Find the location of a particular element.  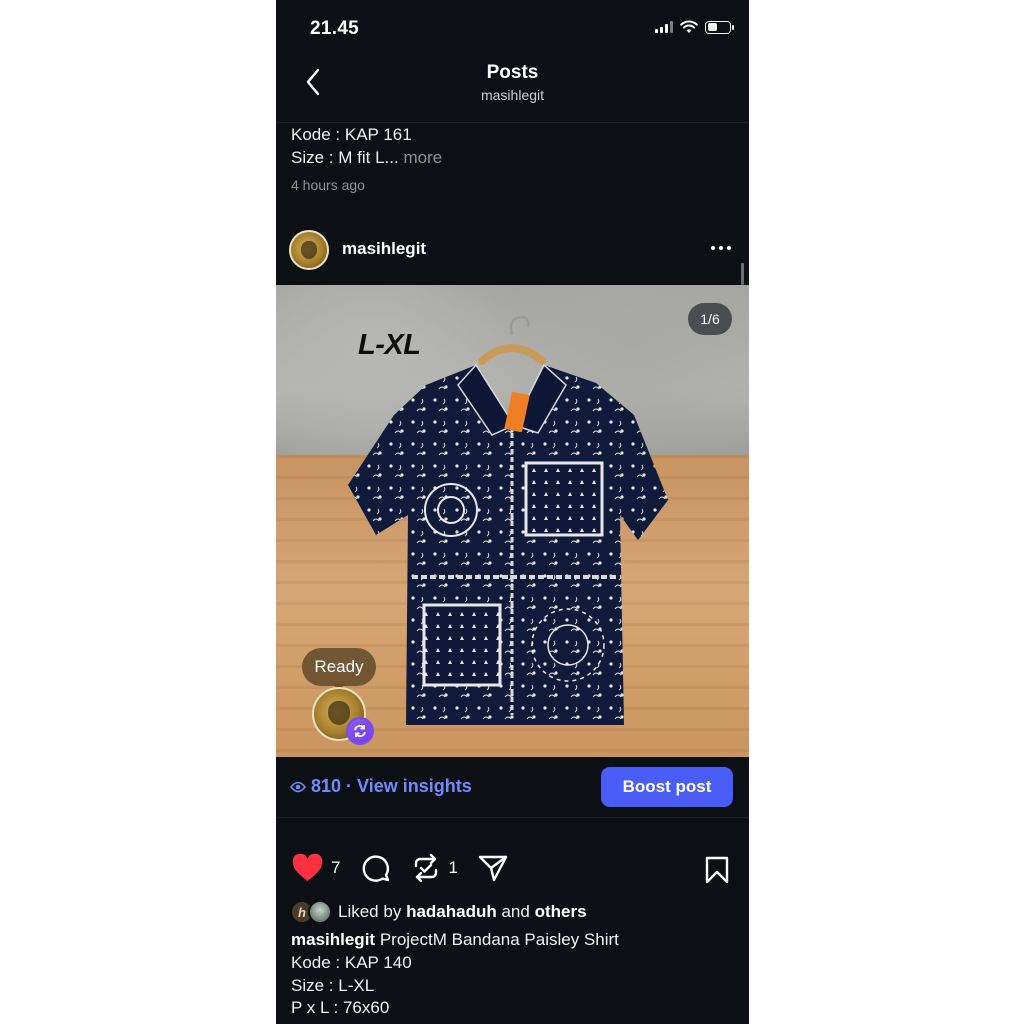

liker-avatar is located at coordinates (320, 912).